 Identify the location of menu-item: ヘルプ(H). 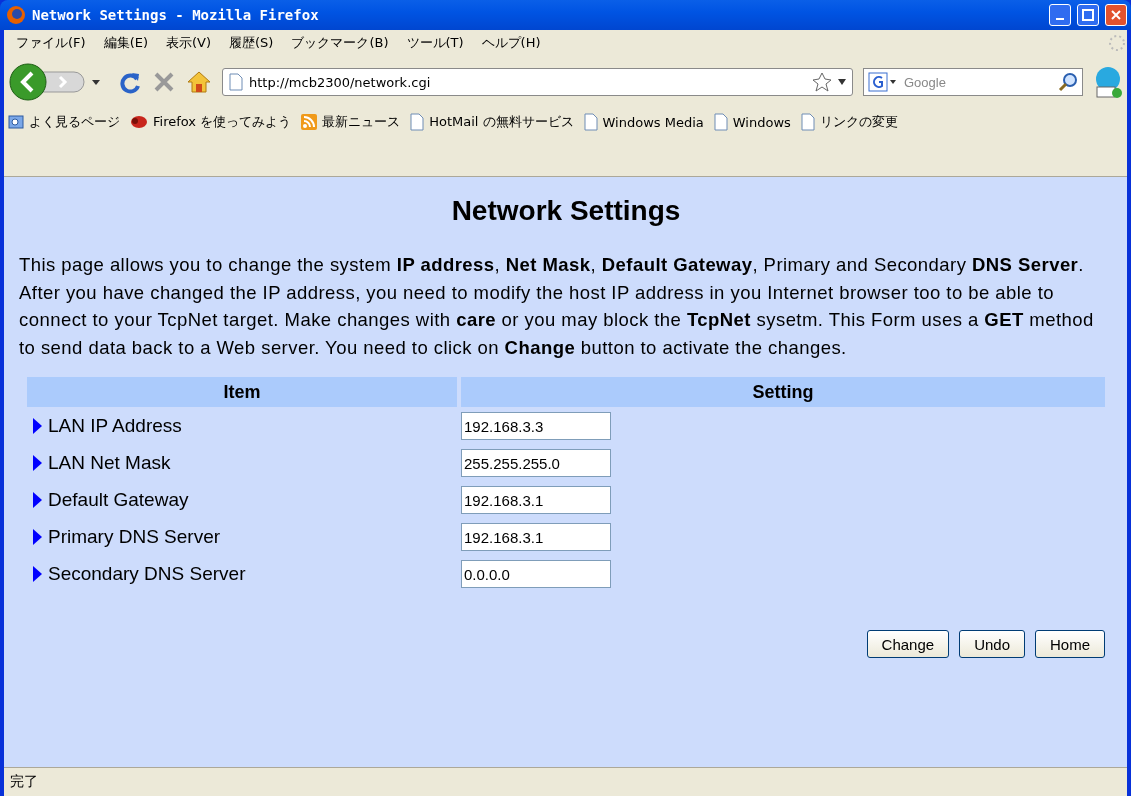
(511, 43).